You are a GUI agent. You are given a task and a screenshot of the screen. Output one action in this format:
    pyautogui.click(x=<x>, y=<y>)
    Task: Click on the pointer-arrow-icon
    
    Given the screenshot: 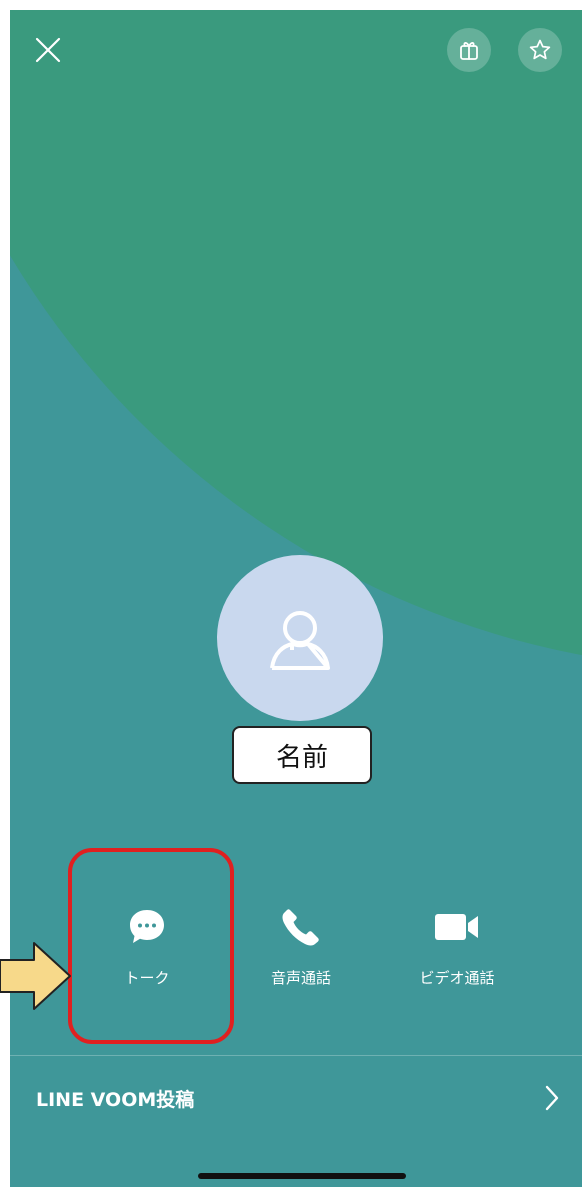 What is the action you would take?
    pyautogui.click(x=35, y=976)
    